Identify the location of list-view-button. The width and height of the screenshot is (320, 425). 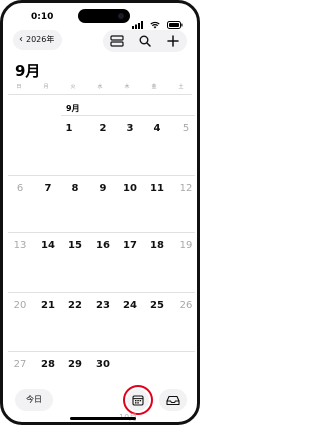
(117, 41).